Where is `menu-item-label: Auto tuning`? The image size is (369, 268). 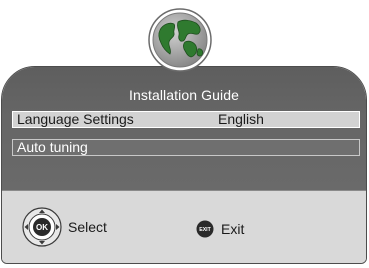 menu-item-label: Auto tuning is located at coordinates (52, 147).